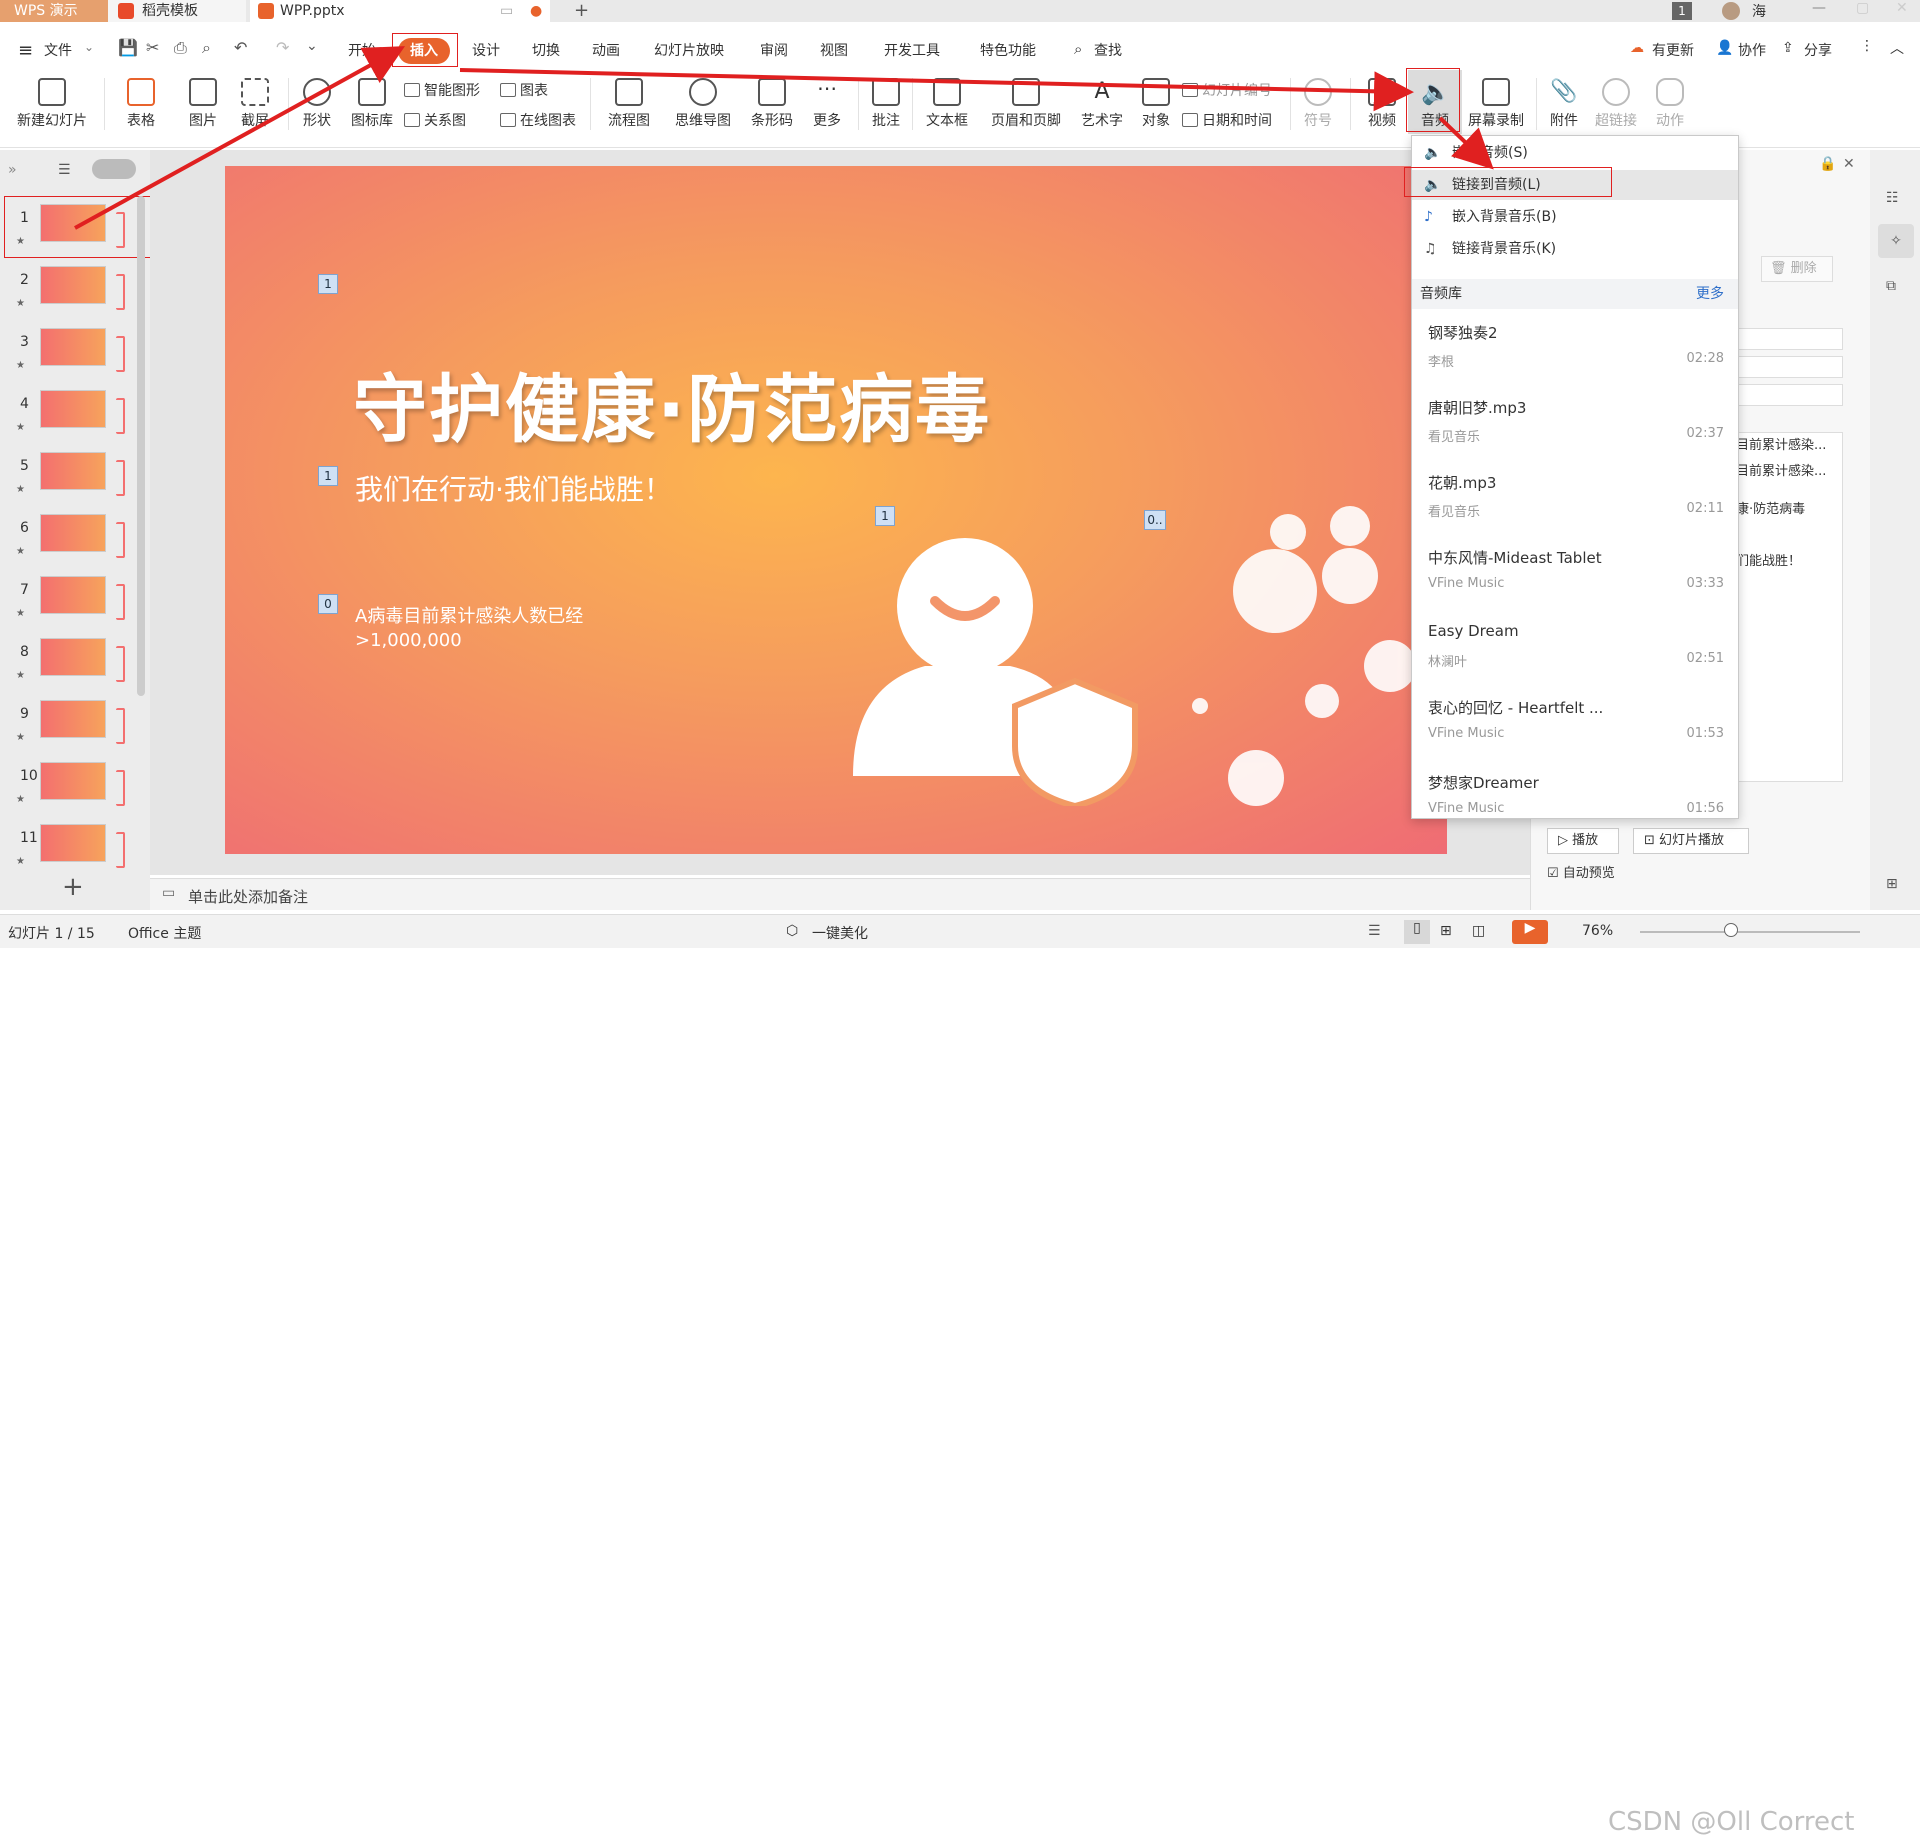  I want to click on zoom-level: 76%, so click(1597, 931).